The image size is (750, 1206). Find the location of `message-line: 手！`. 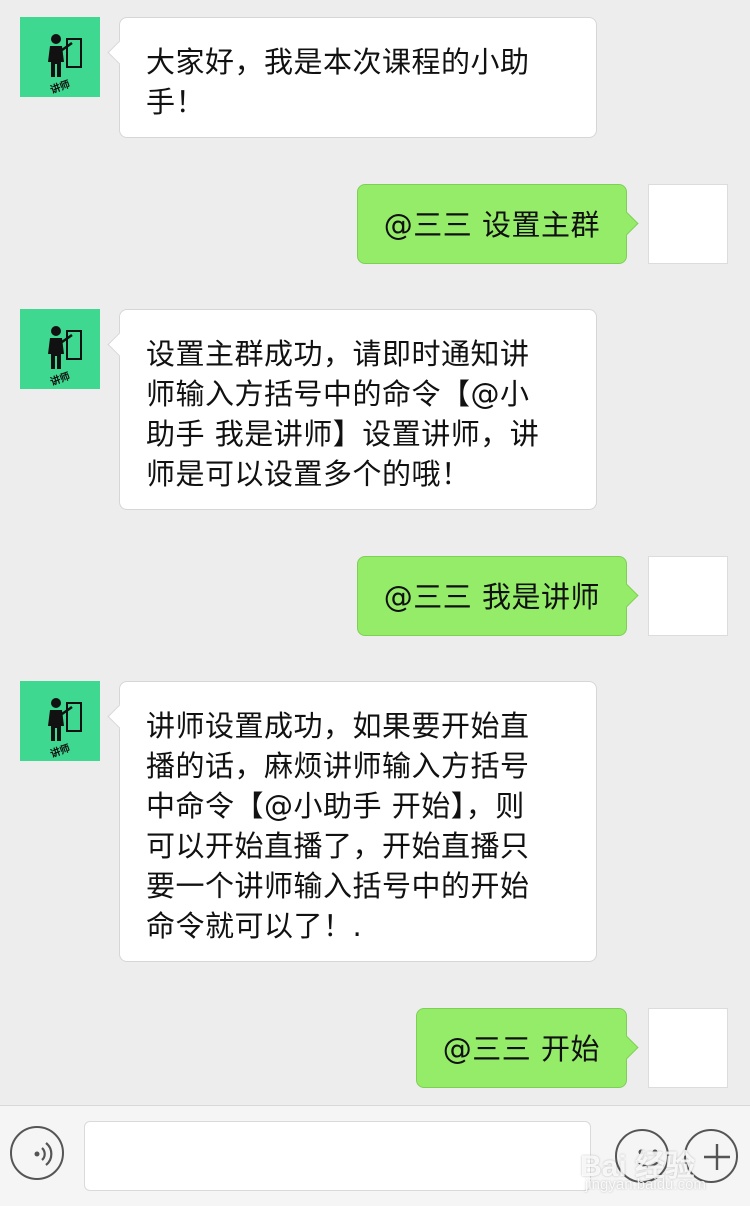

message-line: 手！ is located at coordinates (176, 102).